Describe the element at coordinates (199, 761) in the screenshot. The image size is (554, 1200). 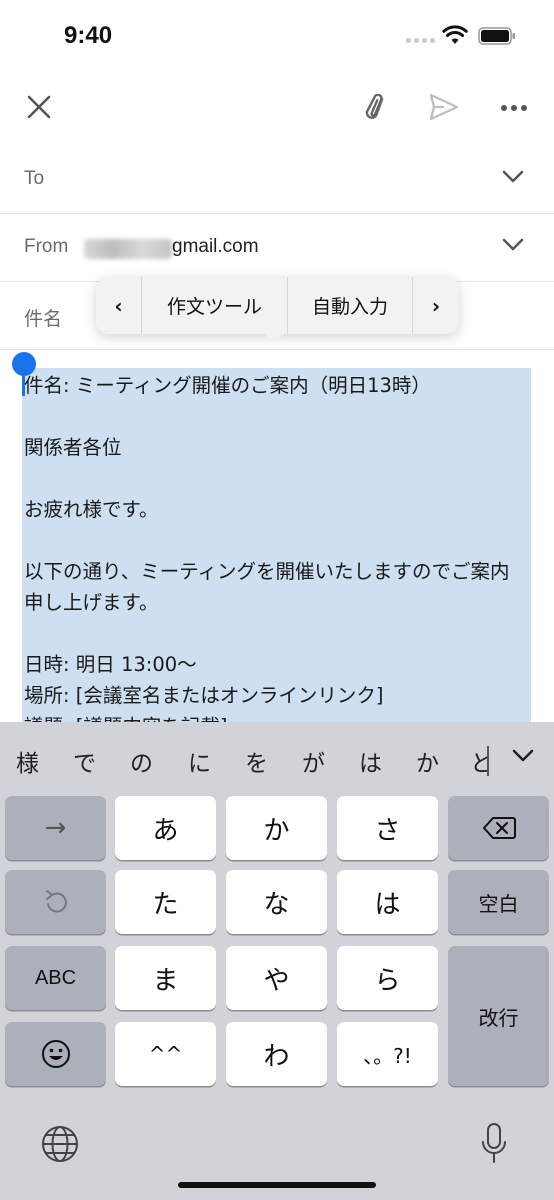
I see `candidate-word: に` at that location.